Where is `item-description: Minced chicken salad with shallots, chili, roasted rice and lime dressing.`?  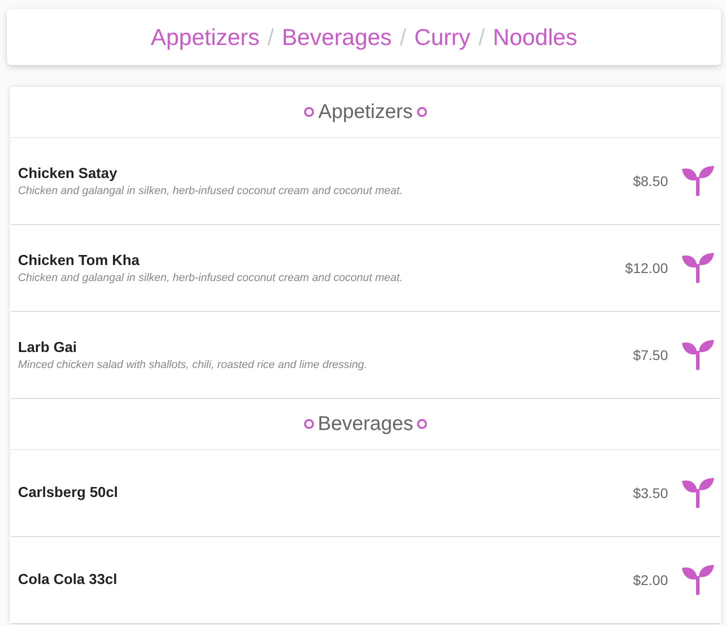 item-description: Minced chicken salad with shallots, chili, roasted rice and lime dressing. is located at coordinates (193, 364).